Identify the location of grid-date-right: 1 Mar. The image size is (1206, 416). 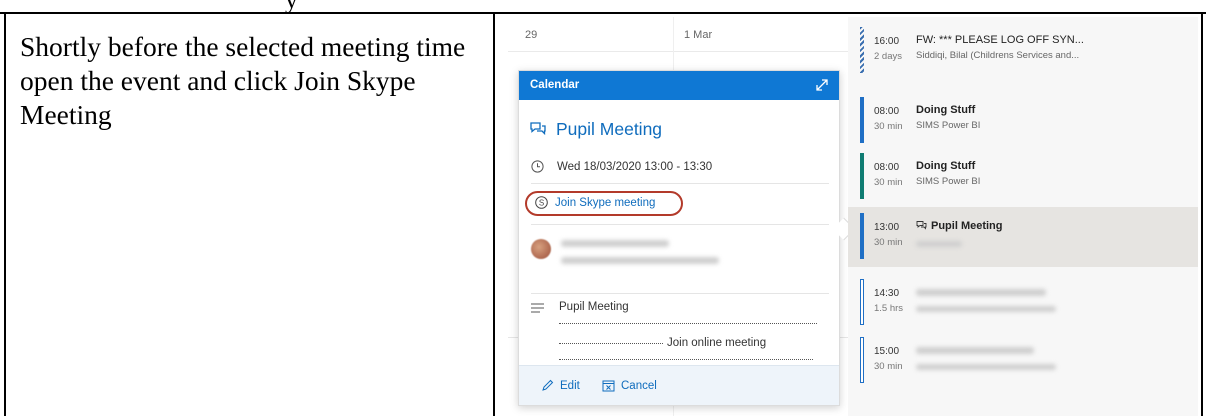
(698, 35).